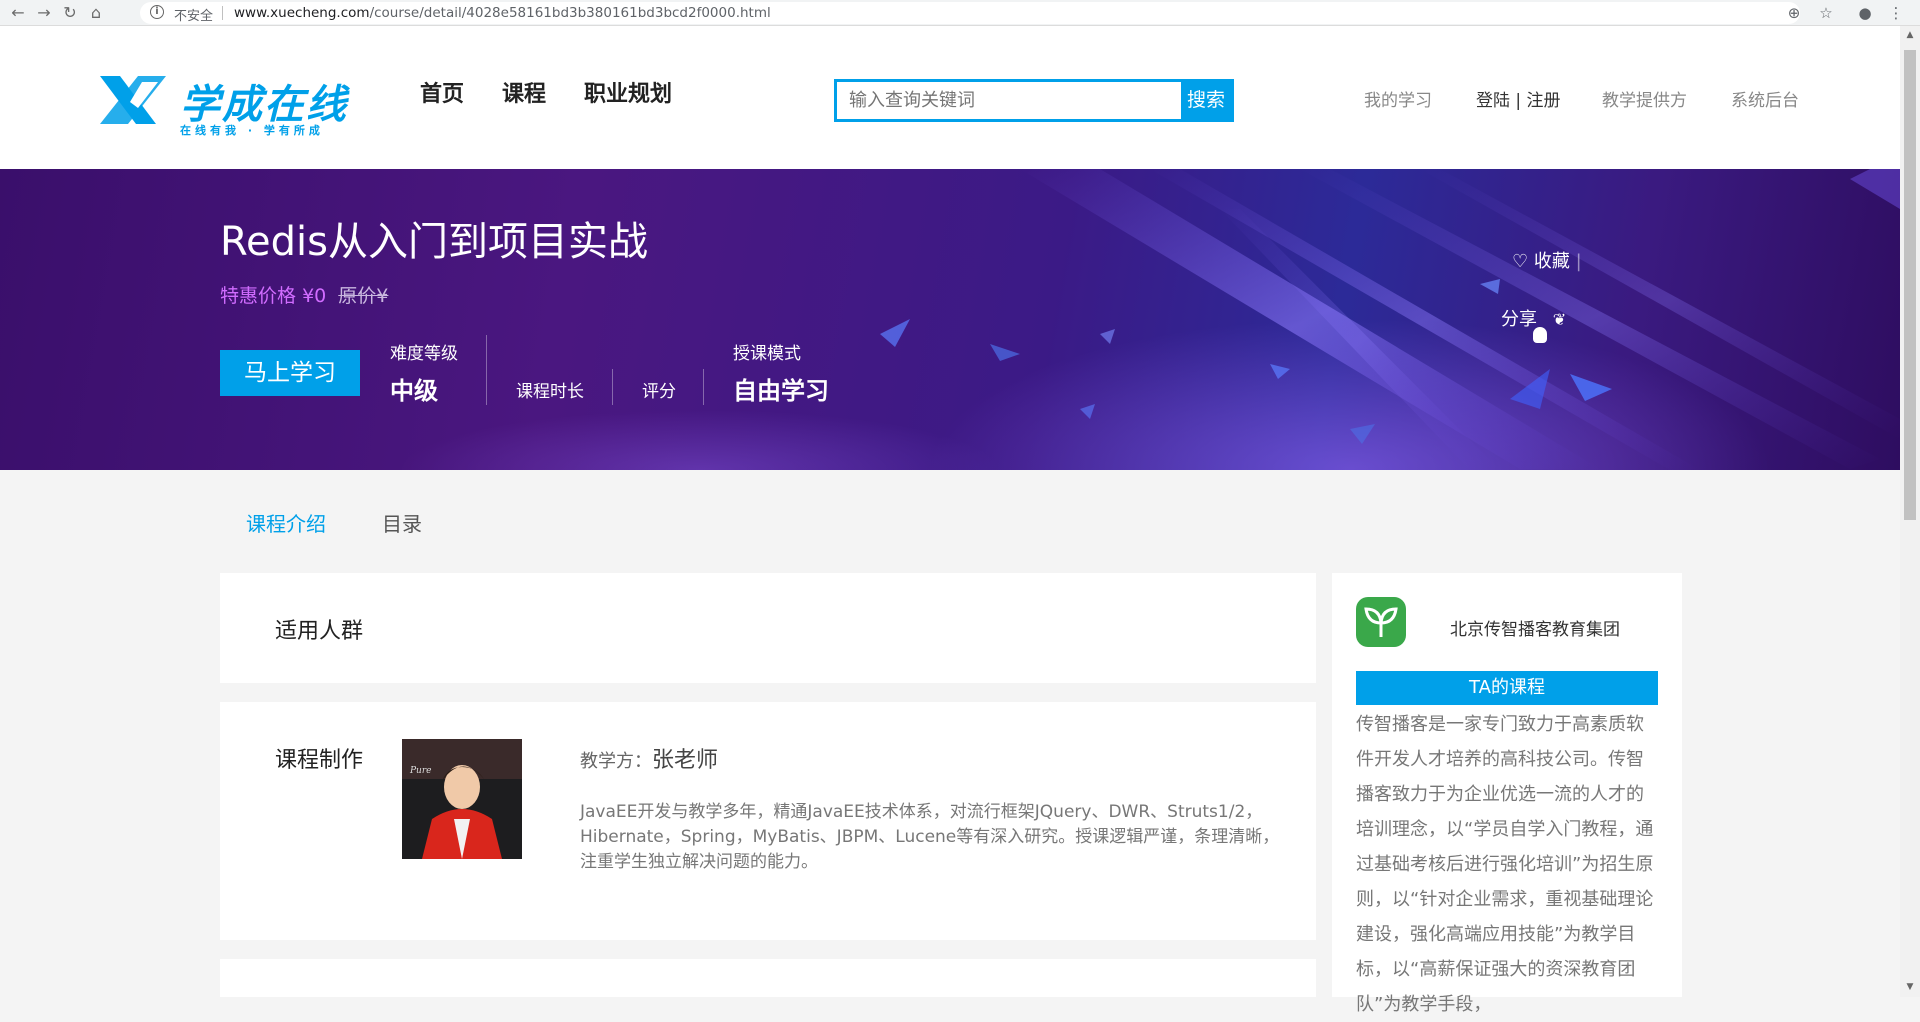 Image resolution: width=1920 pixels, height=1022 pixels. I want to click on production-title: 课程制作, so click(319, 760).